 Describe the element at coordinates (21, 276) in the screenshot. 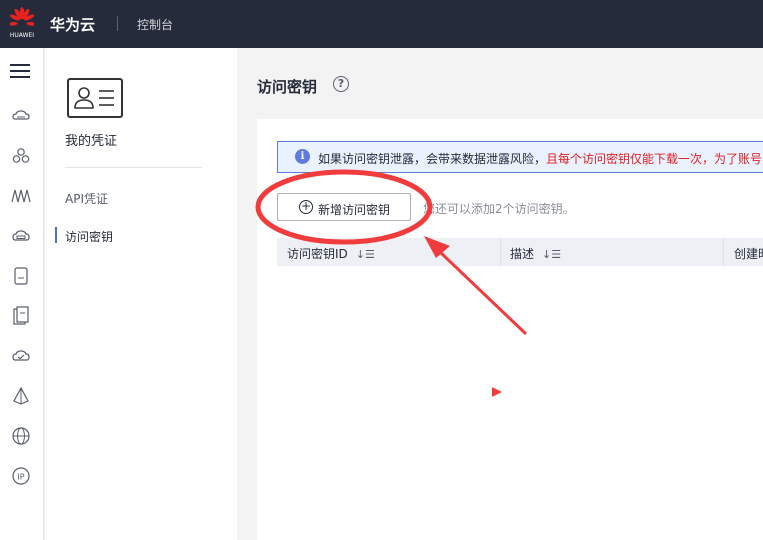

I see `database-icon` at that location.